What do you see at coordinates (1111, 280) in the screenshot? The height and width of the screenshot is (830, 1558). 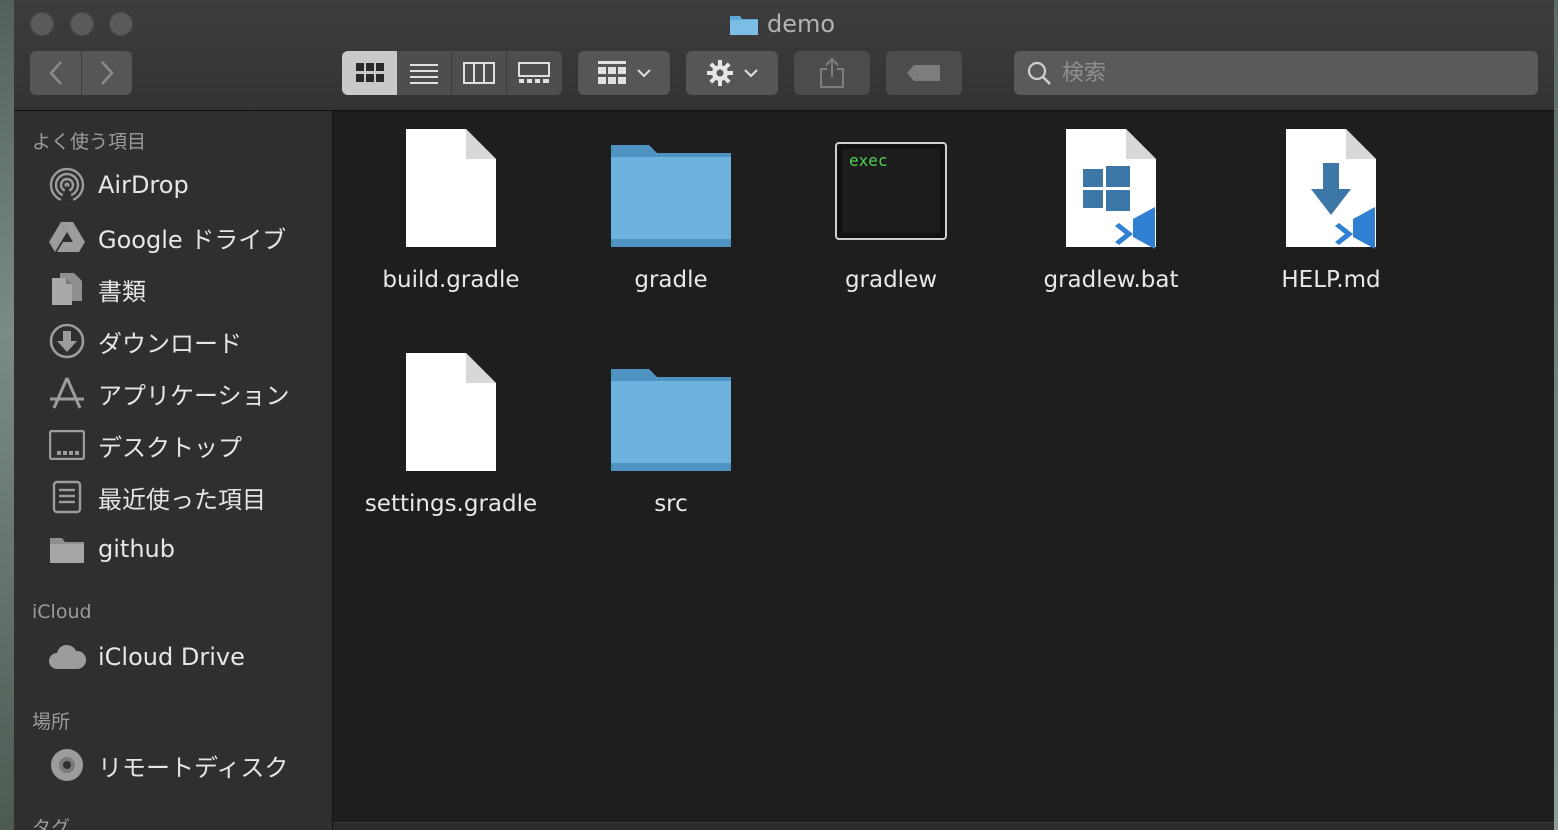 I see `file-name: gradlew.bat` at bounding box center [1111, 280].